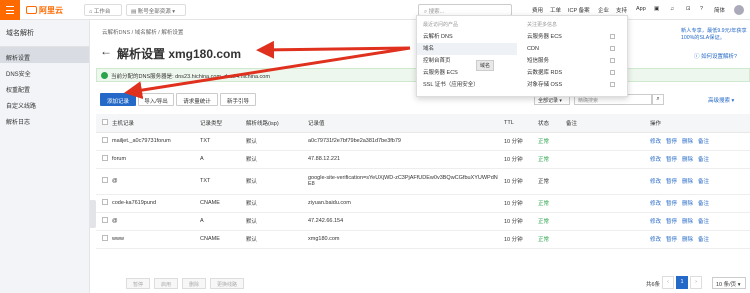 The height and width of the screenshot is (293, 750). Describe the element at coordinates (571, 73) in the screenshot. I see `follow-item-rds: 云数据库 RDS` at that location.